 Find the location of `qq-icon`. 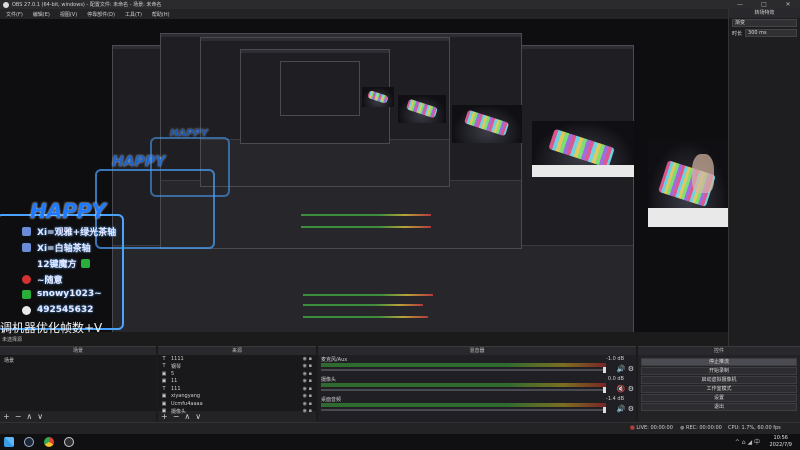

qq-icon is located at coordinates (26, 310).